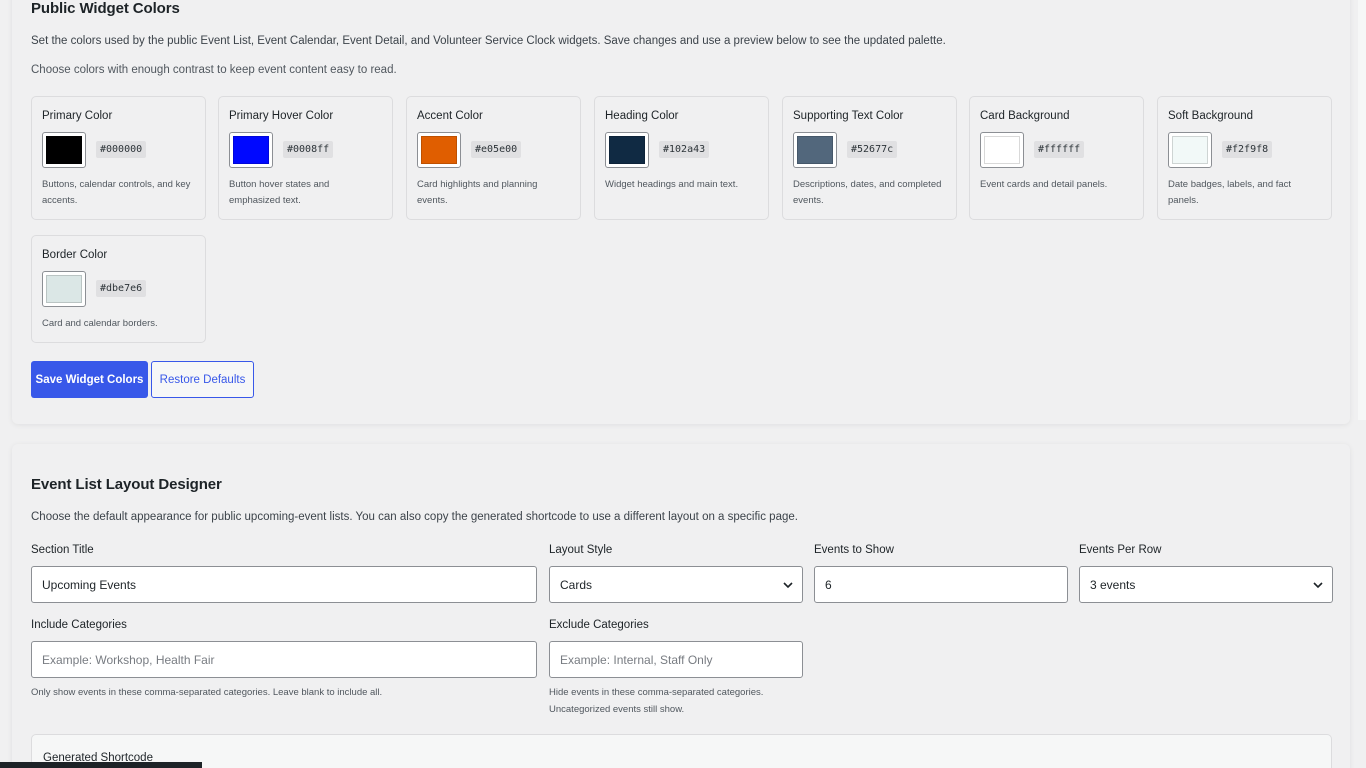 The width and height of the screenshot is (1366, 768). Describe the element at coordinates (126, 484) in the screenshot. I see `layout-section-title: Event List Layout Designer` at that location.